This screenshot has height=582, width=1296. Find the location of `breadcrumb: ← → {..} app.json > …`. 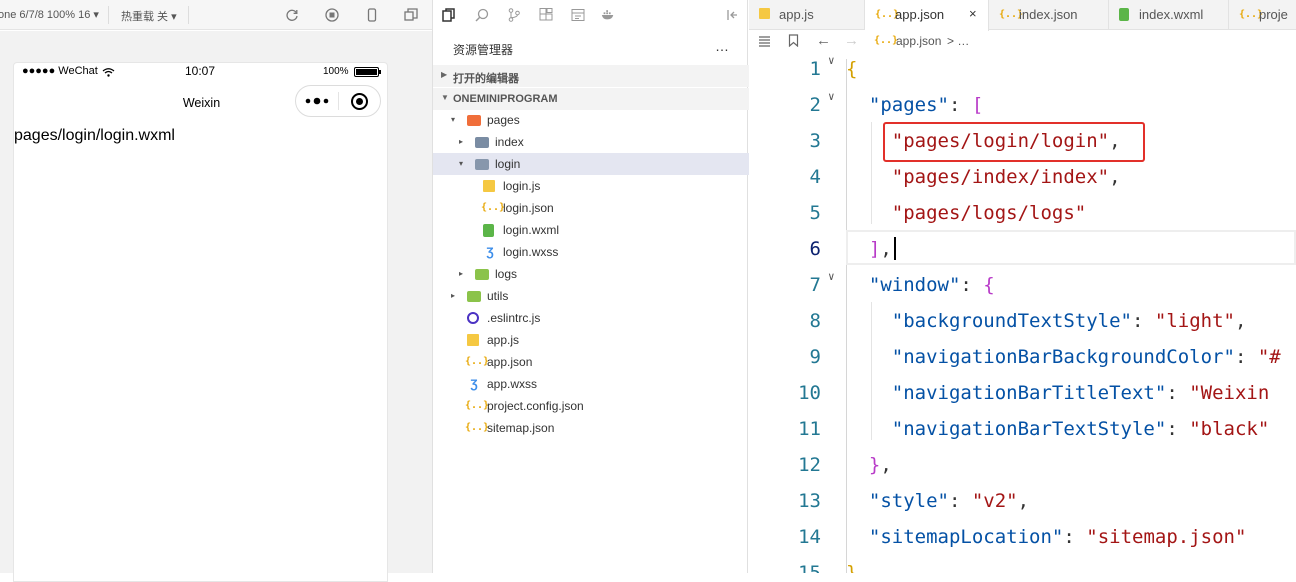

breadcrumb: ← → {..} app.json > … is located at coordinates (1022, 41).